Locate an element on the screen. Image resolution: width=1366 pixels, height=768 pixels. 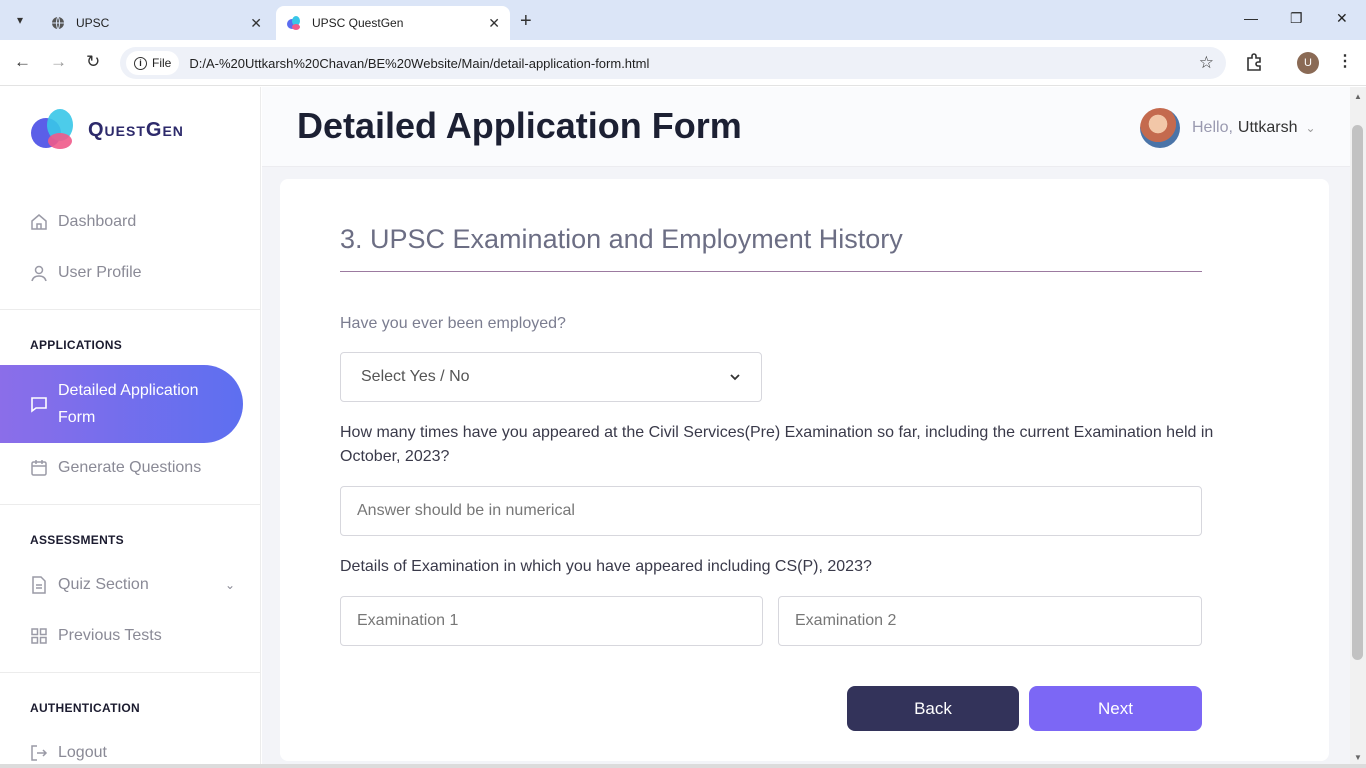
sidebar-item-previous-tests: Previous Tests is located at coordinates (96, 636).